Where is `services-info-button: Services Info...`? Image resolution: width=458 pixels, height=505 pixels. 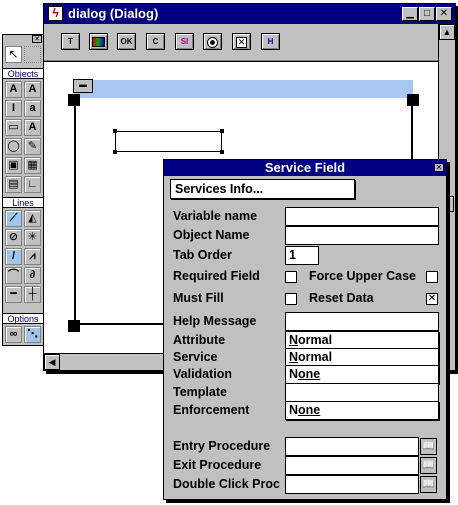
services-info-button: Services Info... is located at coordinates (262, 189).